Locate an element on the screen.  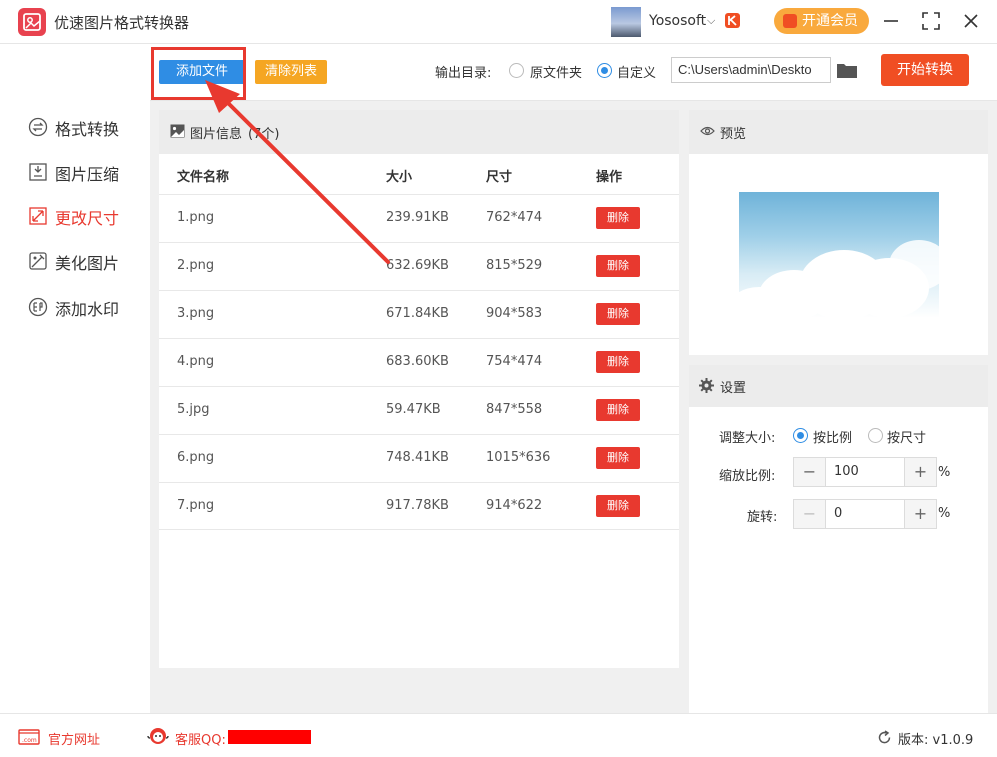
output-path-input: C:\Users\admin\Deskto is located at coordinates (751, 70).